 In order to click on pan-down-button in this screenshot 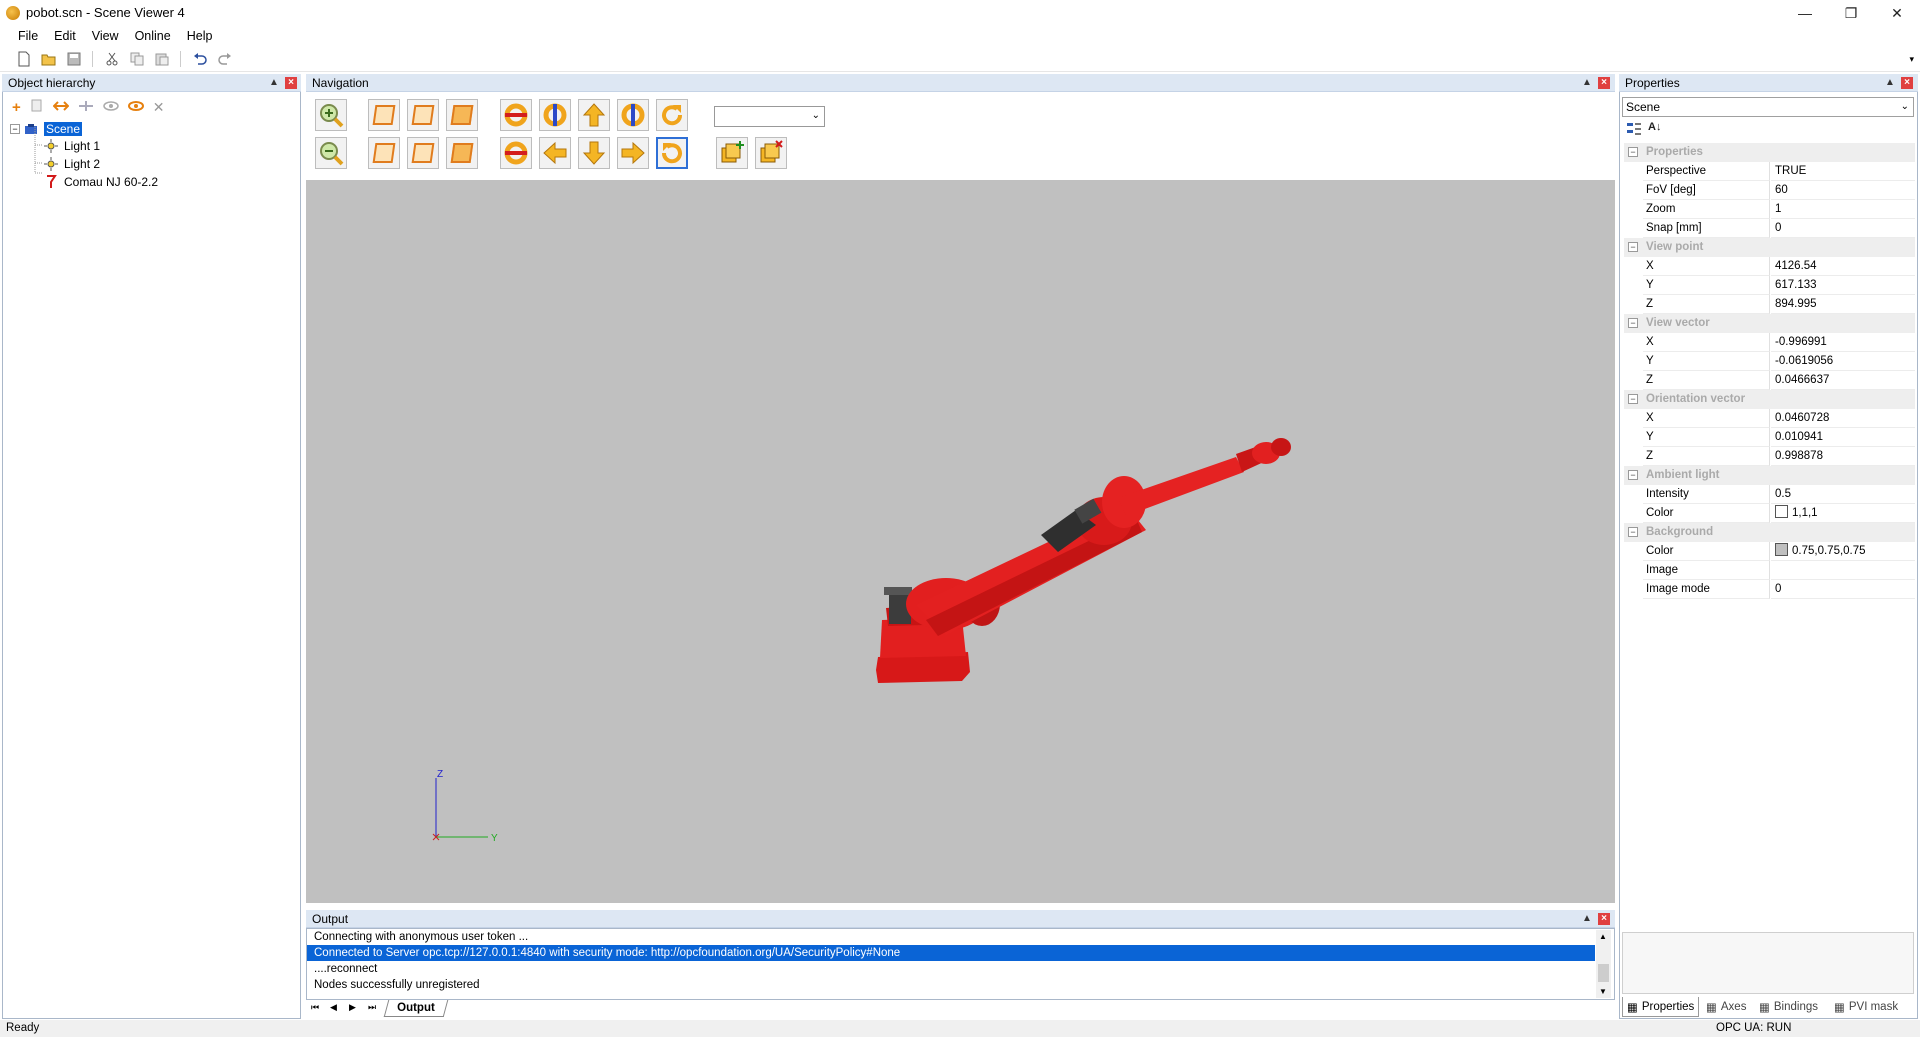, I will do `click(594, 153)`.